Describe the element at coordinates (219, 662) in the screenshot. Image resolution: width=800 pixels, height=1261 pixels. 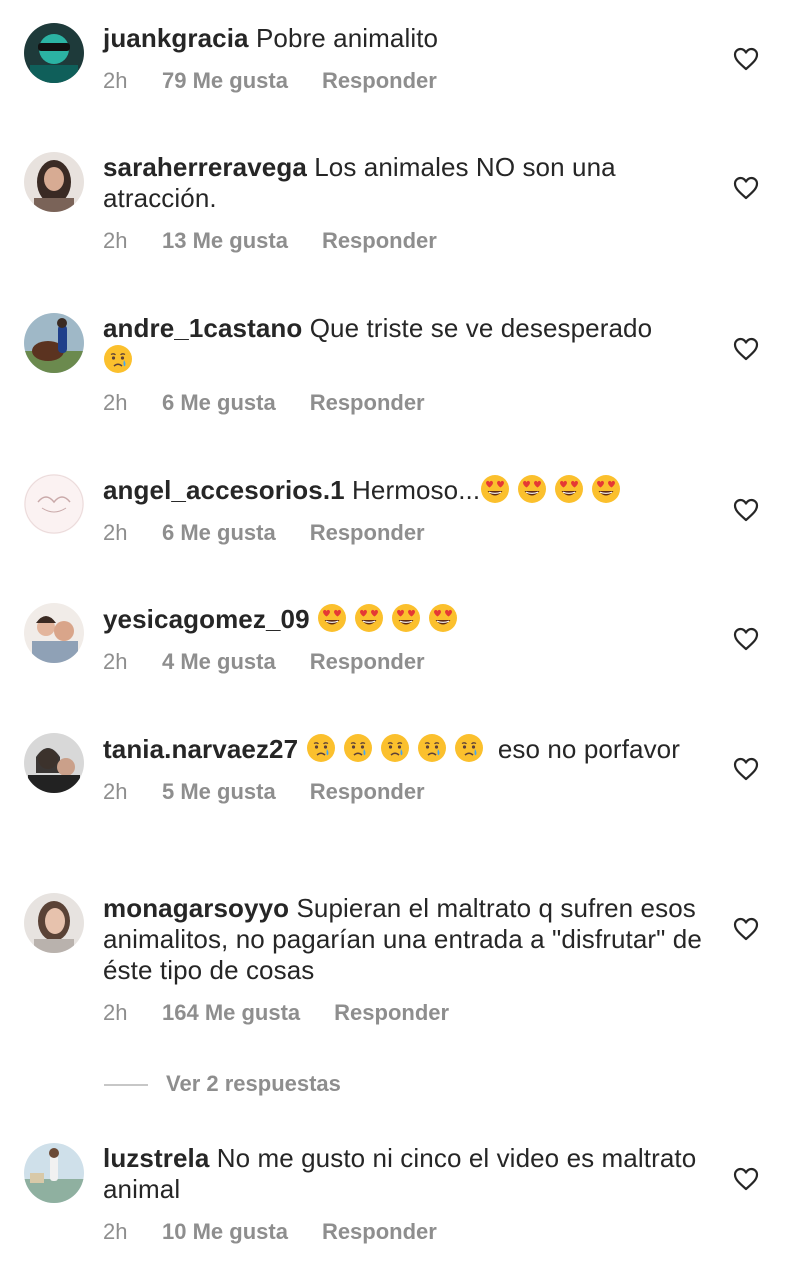
I see `like-count: 4 Me gusta` at that location.